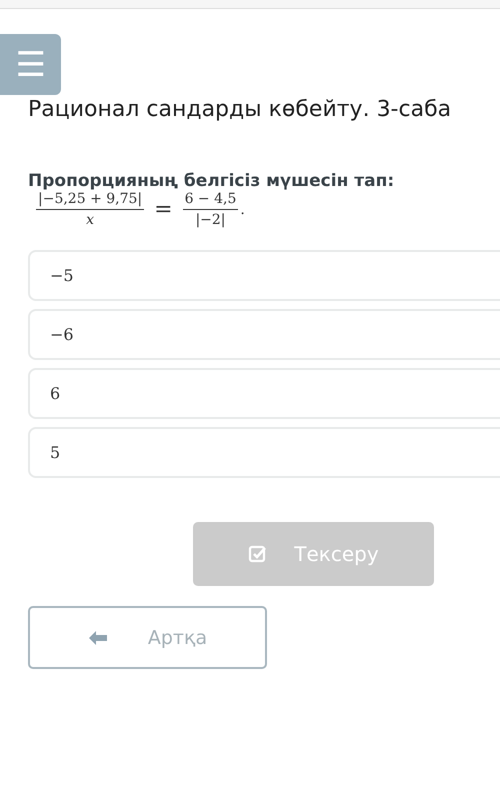 Image resolution: width=500 pixels, height=804 pixels. I want to click on denominator: |−2|, so click(210, 219).